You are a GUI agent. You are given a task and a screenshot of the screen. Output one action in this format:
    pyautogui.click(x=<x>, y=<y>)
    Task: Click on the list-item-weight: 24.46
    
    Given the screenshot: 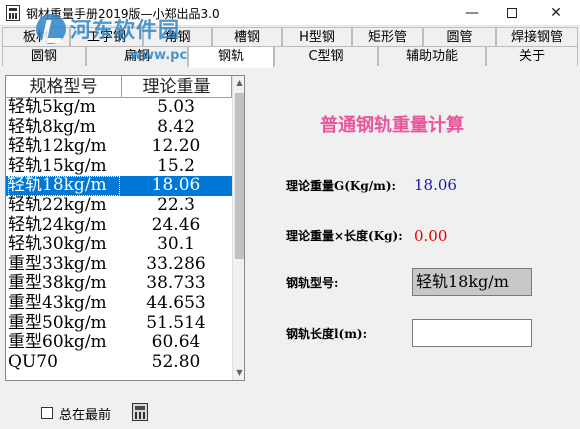 What is the action you would take?
    pyautogui.click(x=176, y=224)
    